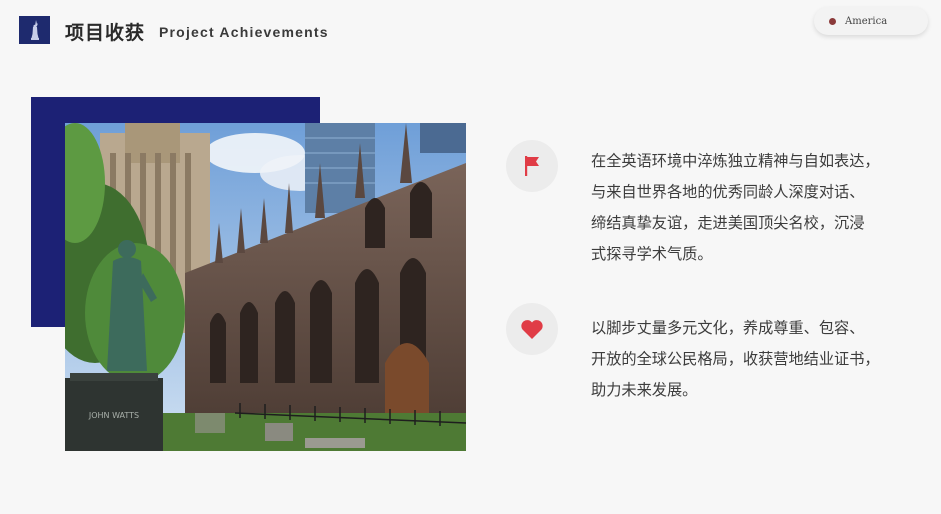  Describe the element at coordinates (866, 21) in the screenshot. I see `location-label: America` at that location.